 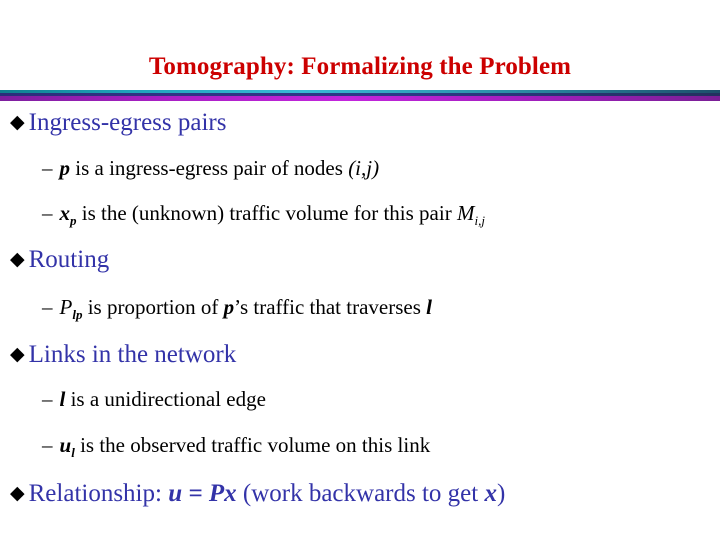 I want to click on bullet-label: Links in the network, so click(x=132, y=354).